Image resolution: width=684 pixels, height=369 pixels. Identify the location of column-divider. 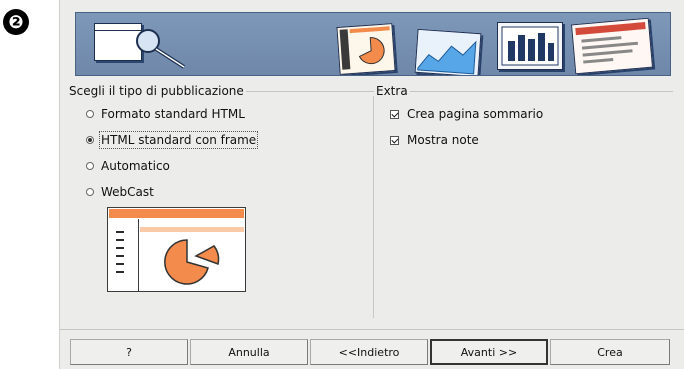
(373, 207).